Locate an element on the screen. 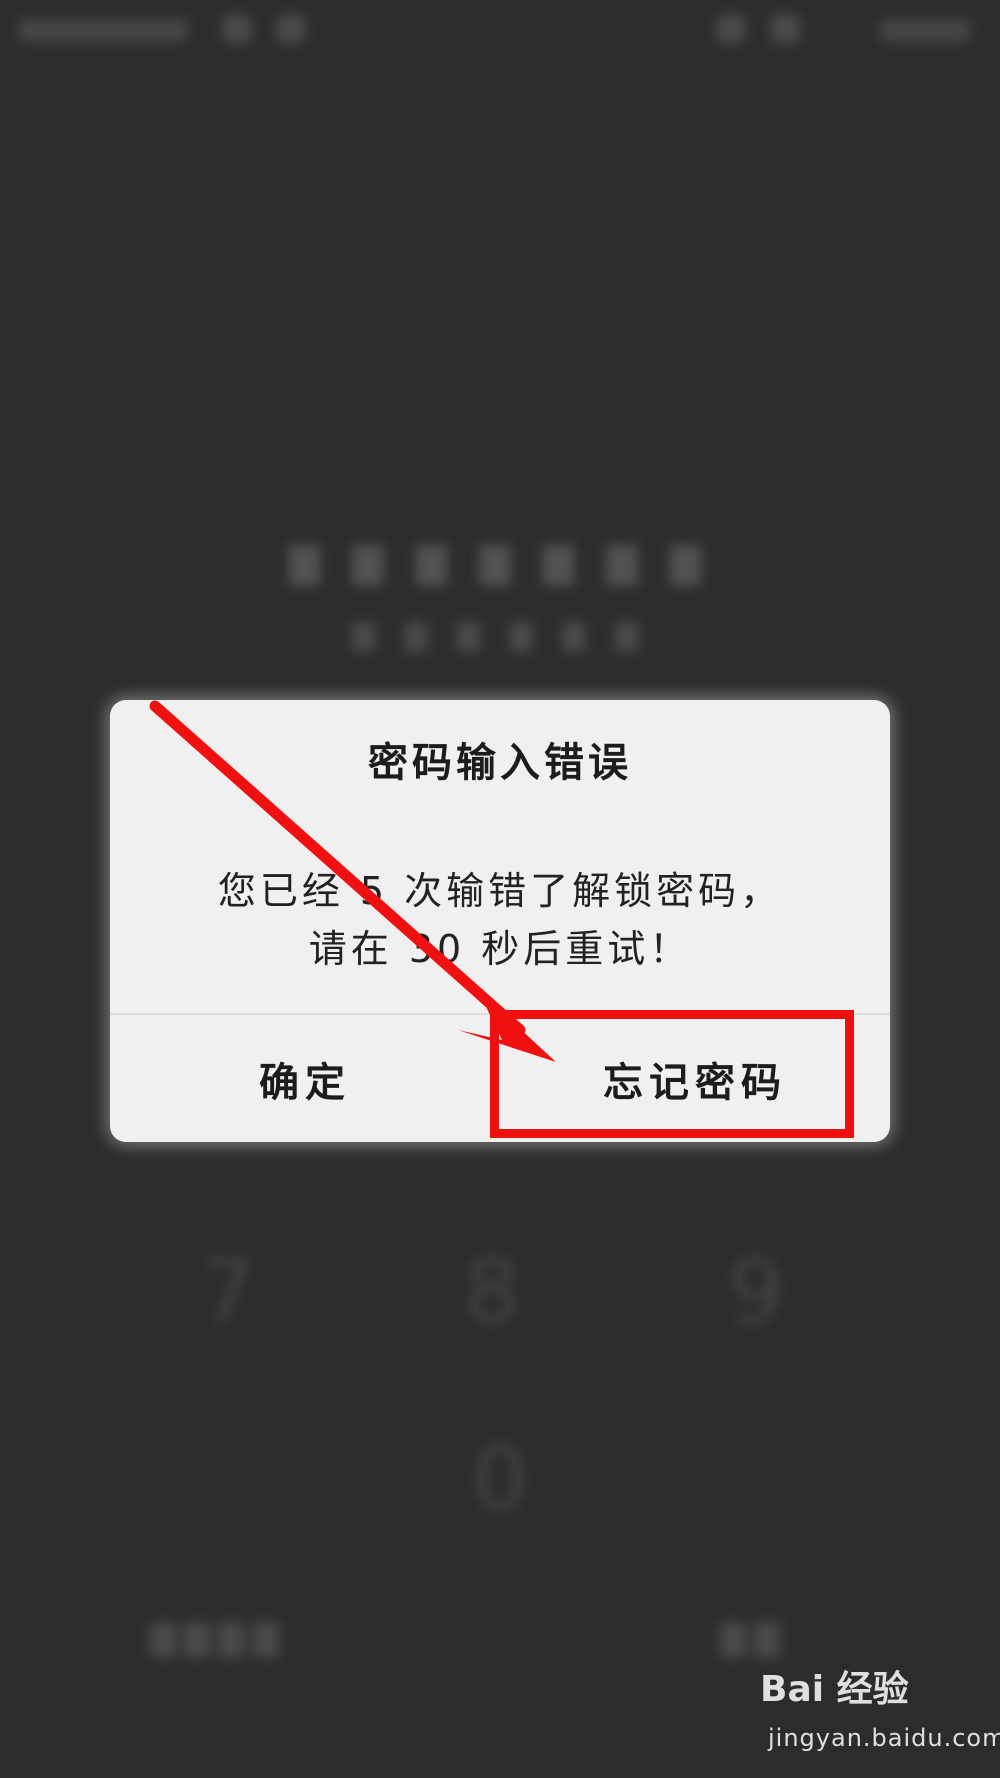 Image resolution: width=1000 pixels, height=1778 pixels. baidu-paw-logo: Bai 经验 is located at coordinates (834, 1689).